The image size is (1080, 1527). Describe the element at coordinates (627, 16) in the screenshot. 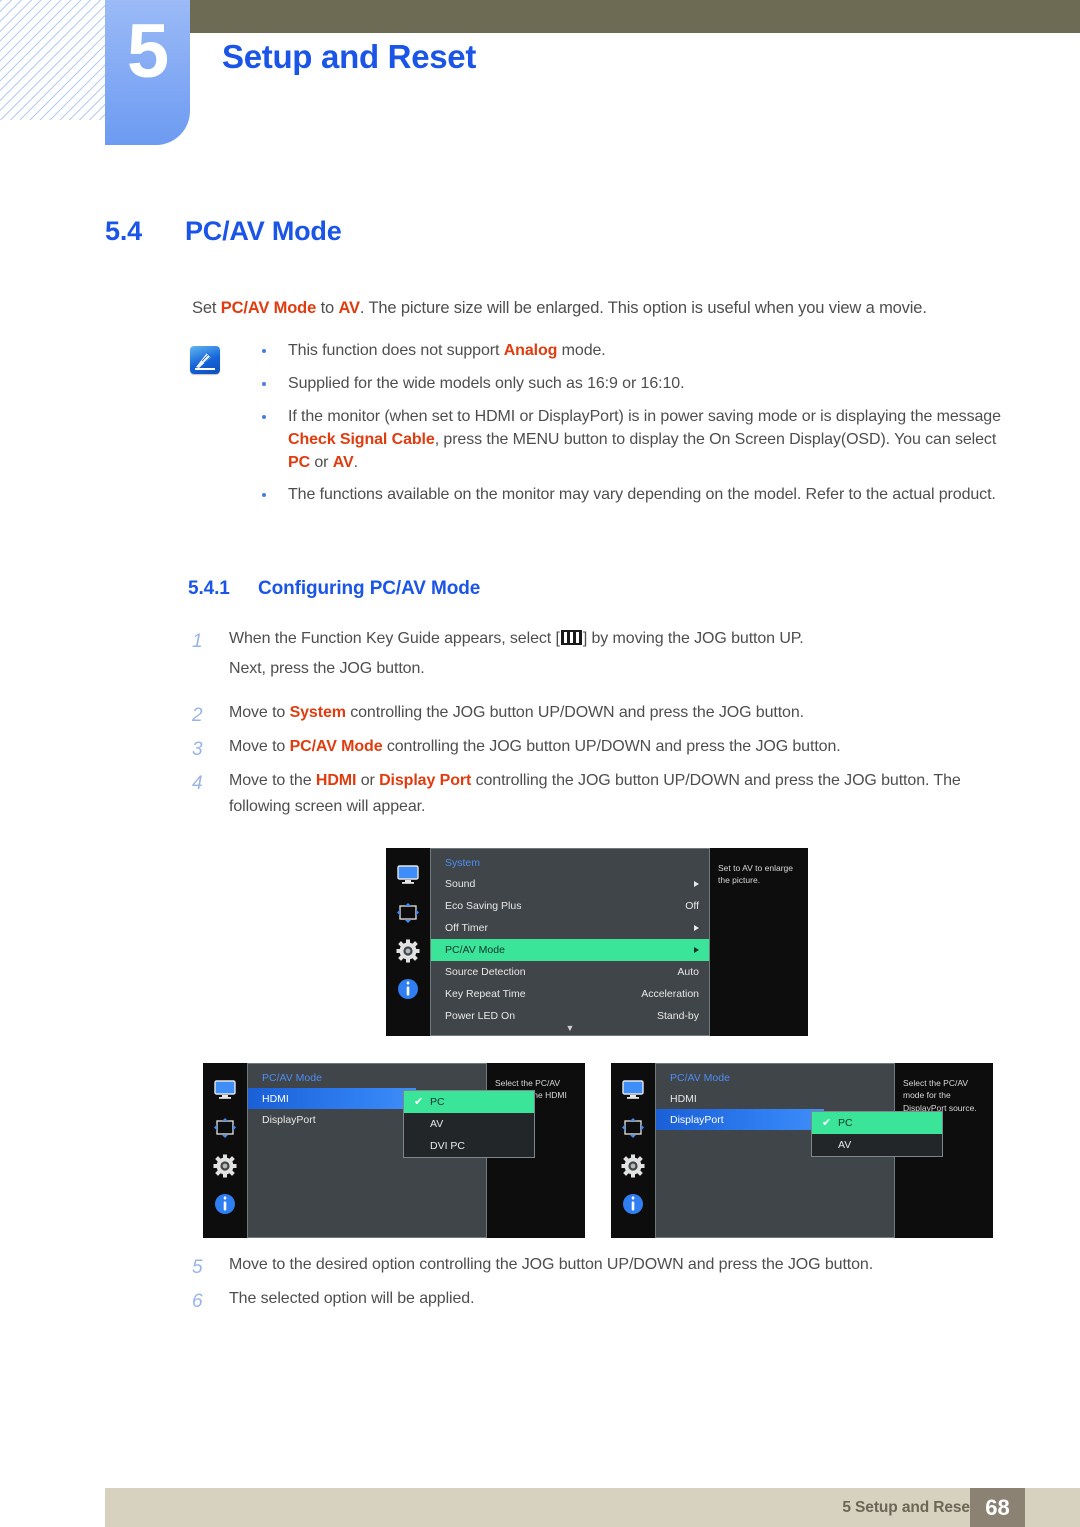

I see `header-band` at that location.